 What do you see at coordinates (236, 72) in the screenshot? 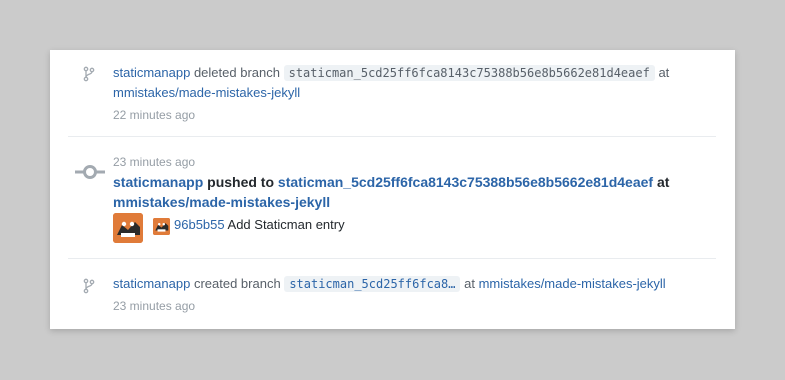
I see `action-text: deleted branch` at bounding box center [236, 72].